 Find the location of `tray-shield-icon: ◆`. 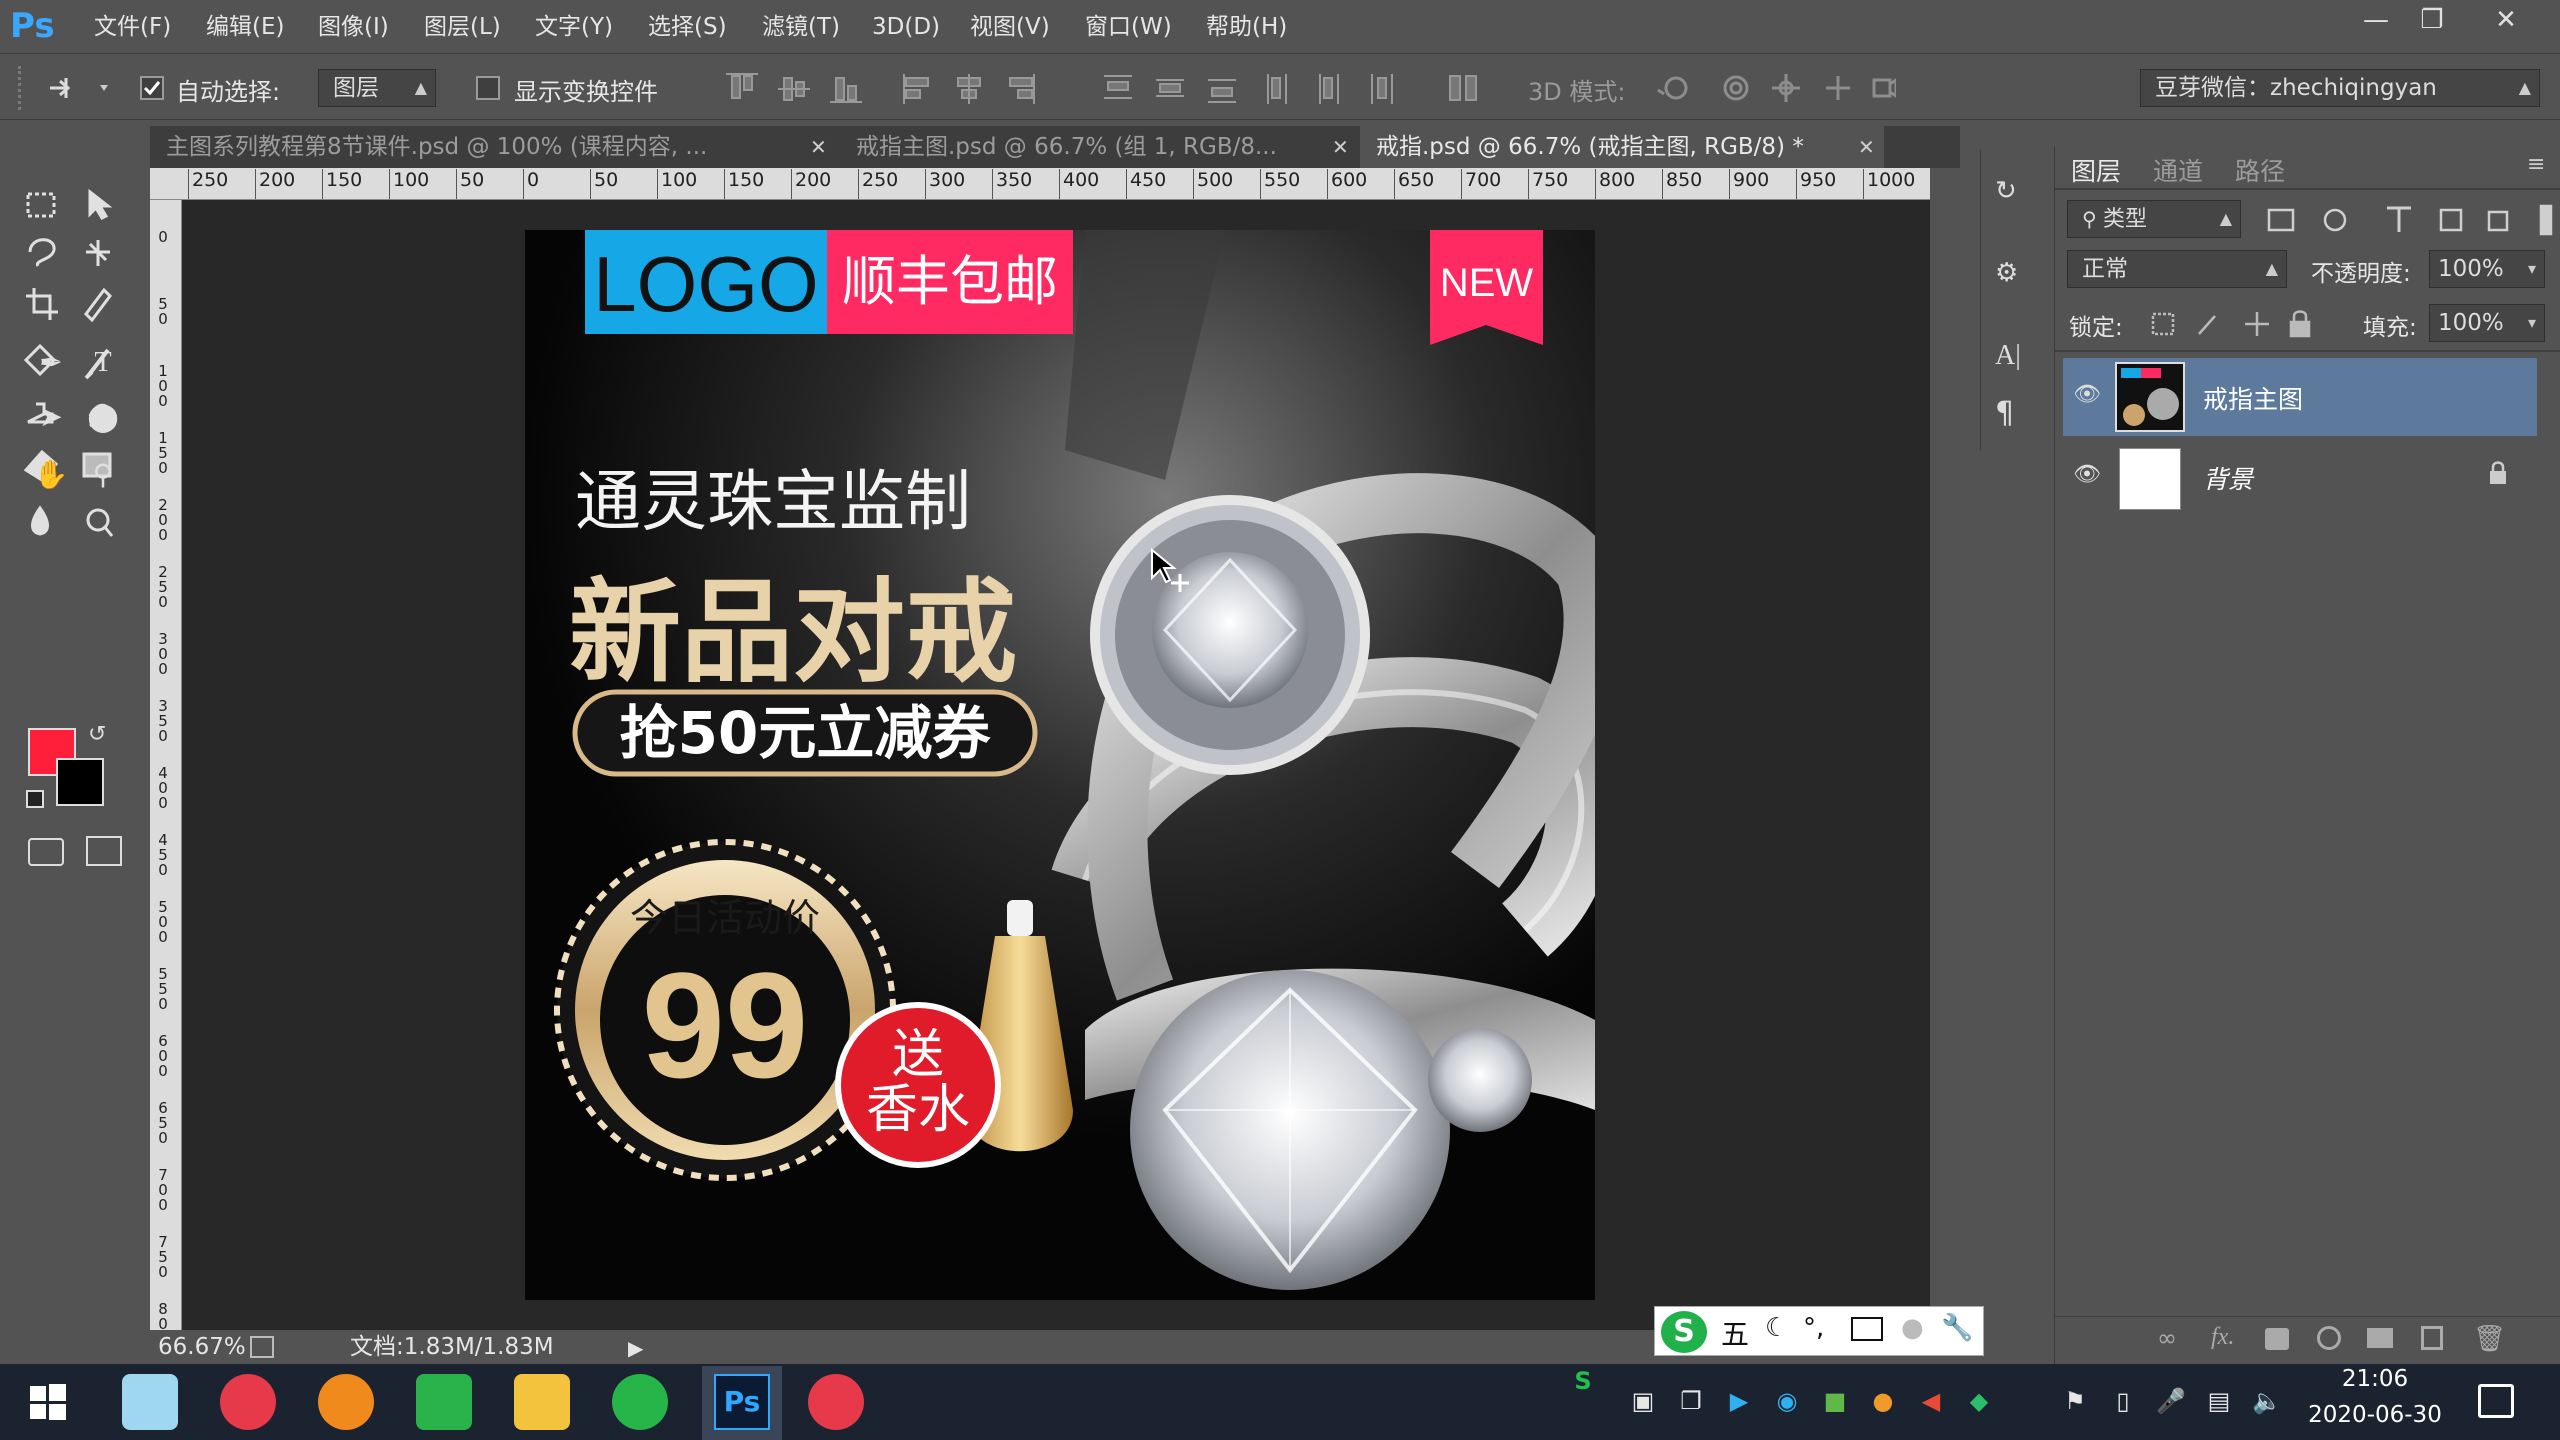

tray-shield-icon: ◆ is located at coordinates (1979, 1401).